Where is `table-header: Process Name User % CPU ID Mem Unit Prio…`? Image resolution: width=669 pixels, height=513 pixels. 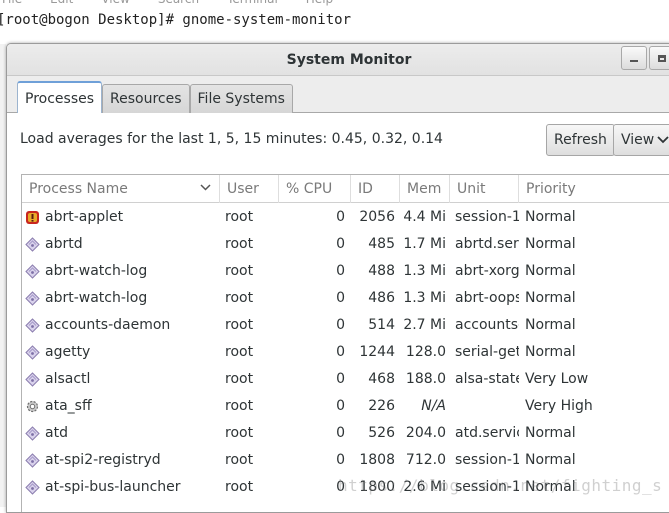 table-header: Process Name User % CPU ID Mem Unit Prio… is located at coordinates (345, 189).